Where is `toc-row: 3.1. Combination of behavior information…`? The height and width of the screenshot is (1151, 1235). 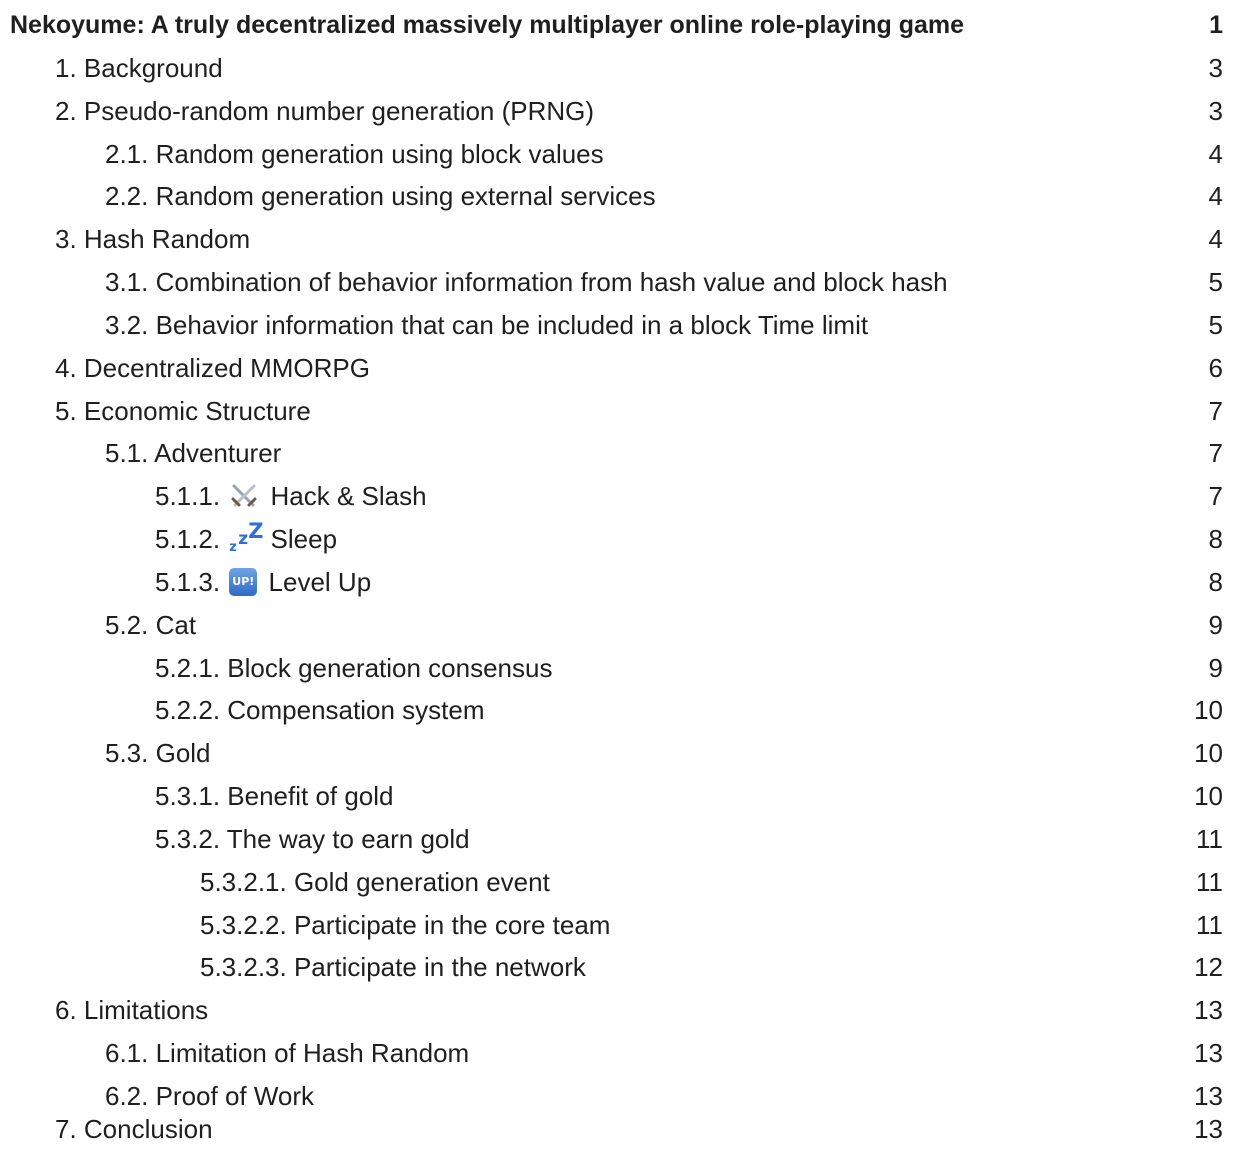
toc-row: 3.1. Combination of behavior information… is located at coordinates (617, 282).